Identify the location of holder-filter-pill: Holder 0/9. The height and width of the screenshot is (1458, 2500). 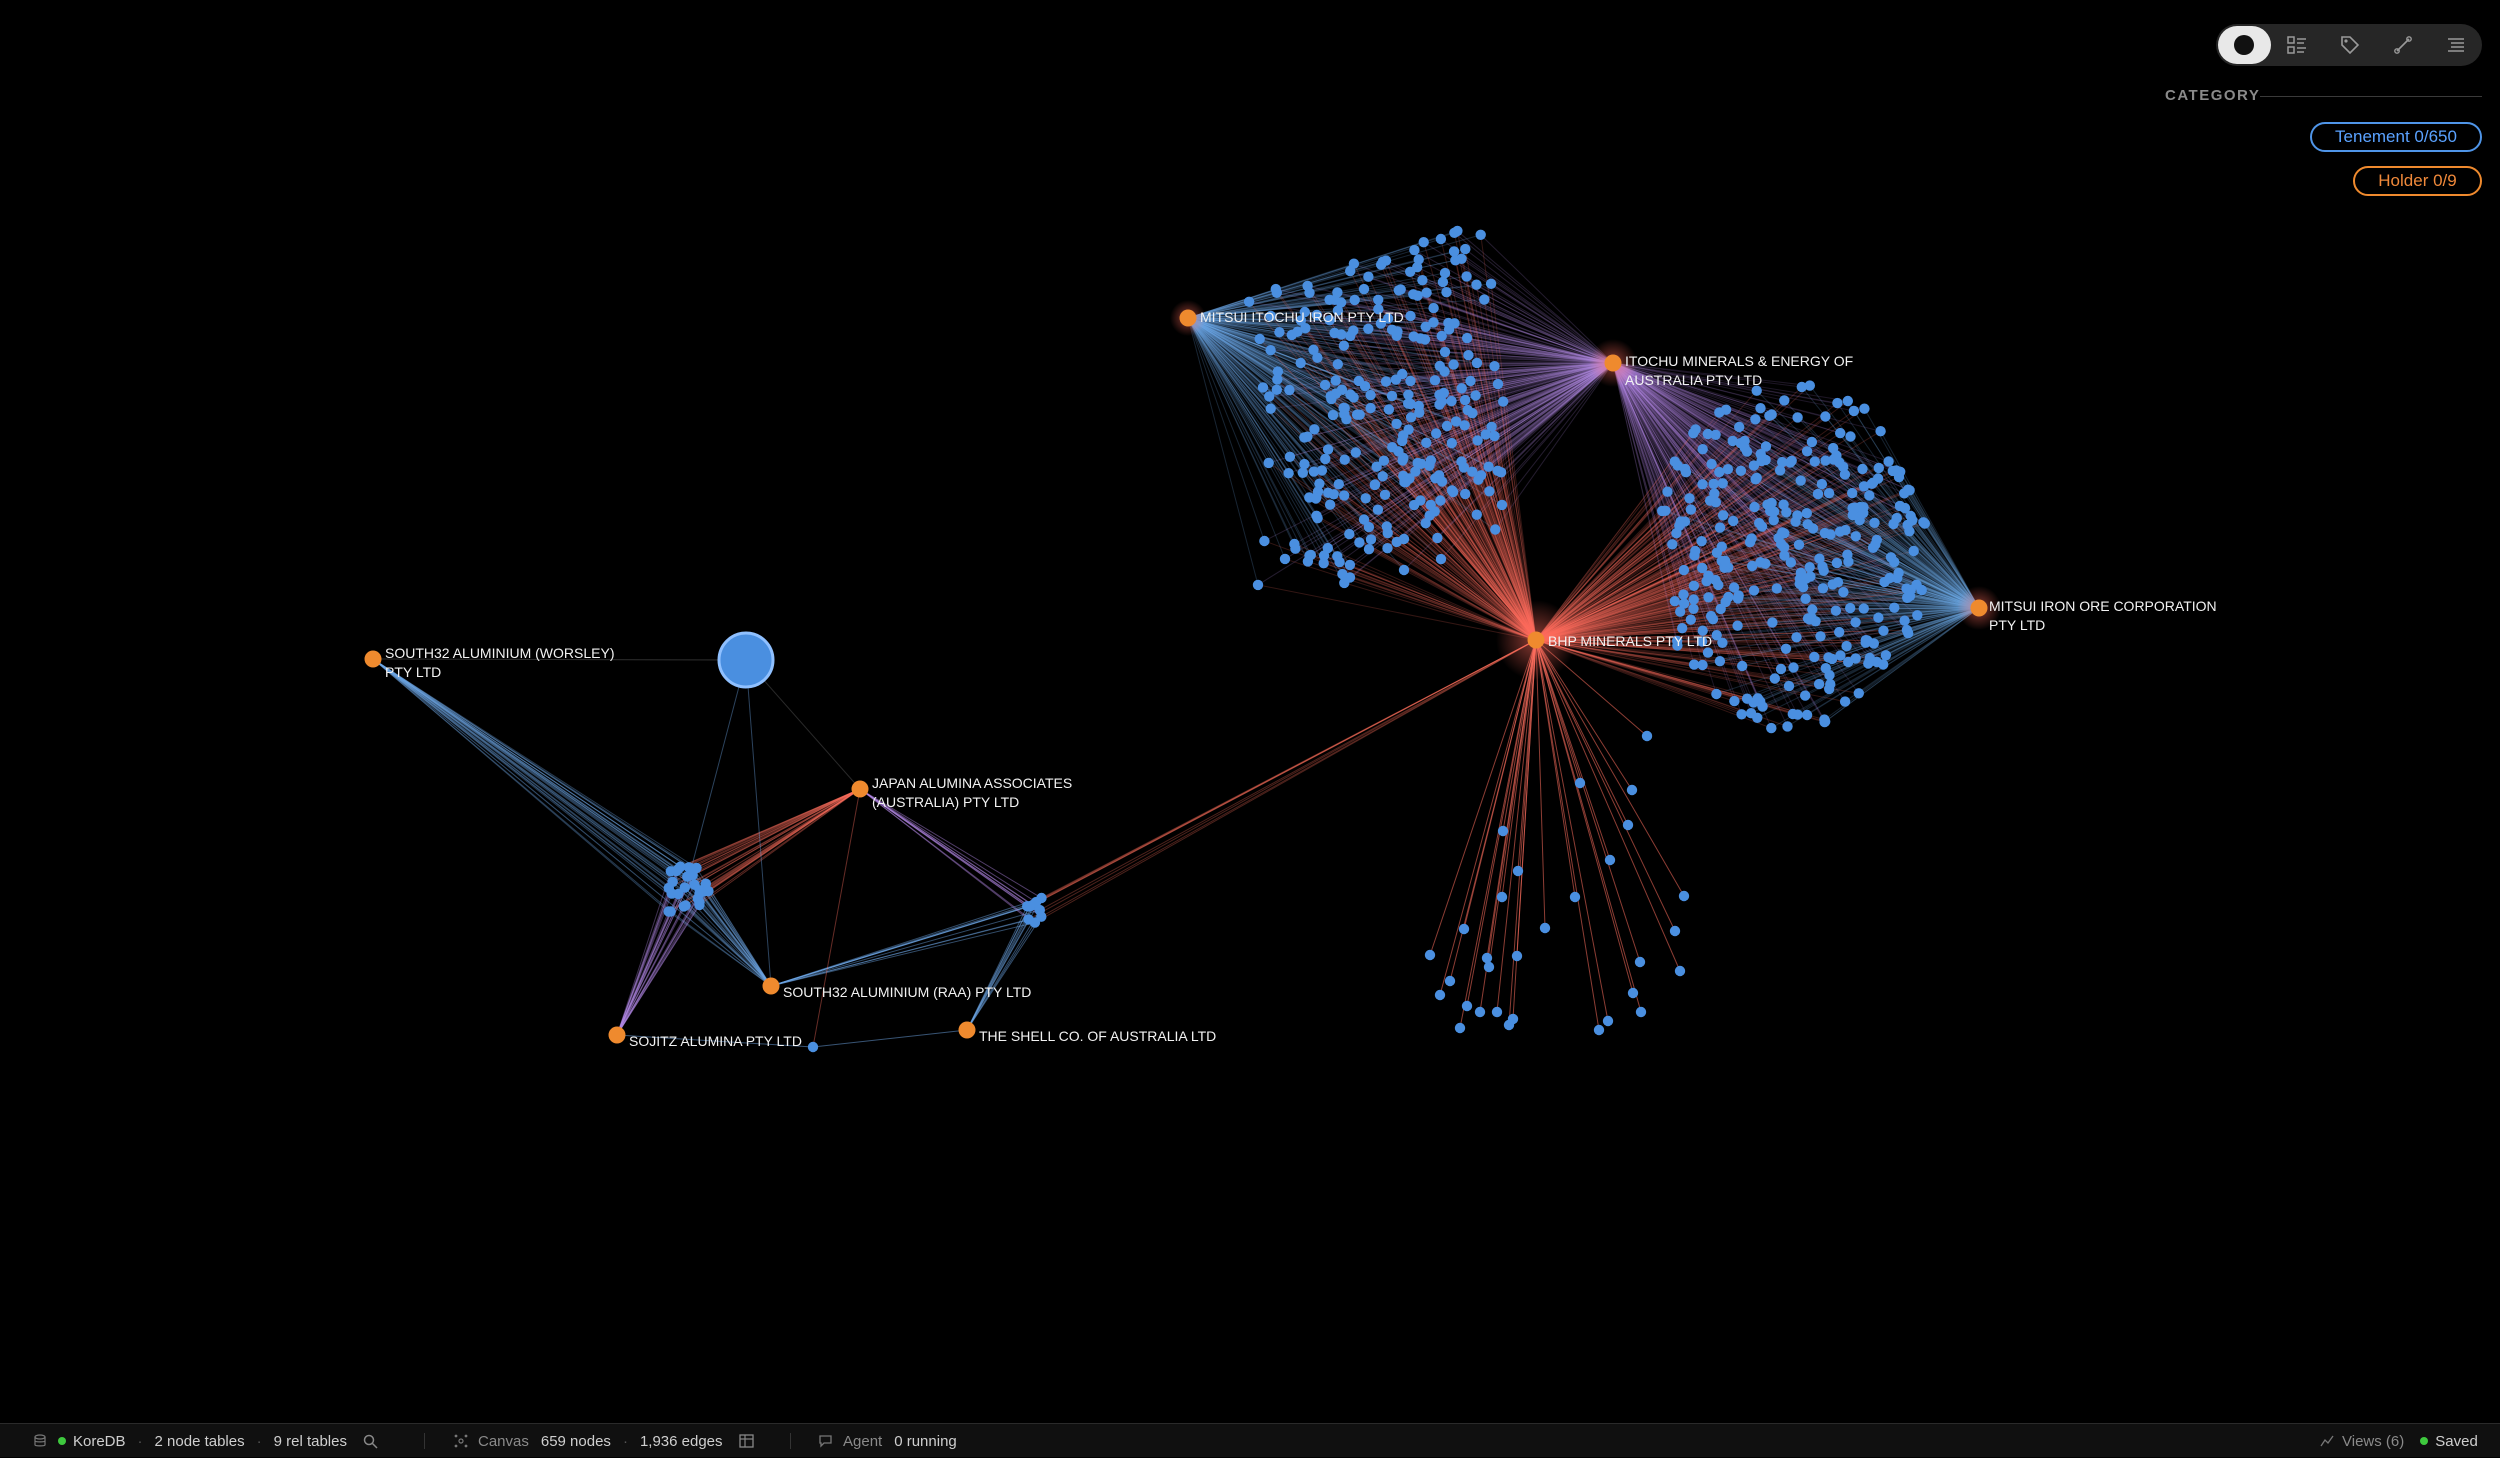
(2417, 181).